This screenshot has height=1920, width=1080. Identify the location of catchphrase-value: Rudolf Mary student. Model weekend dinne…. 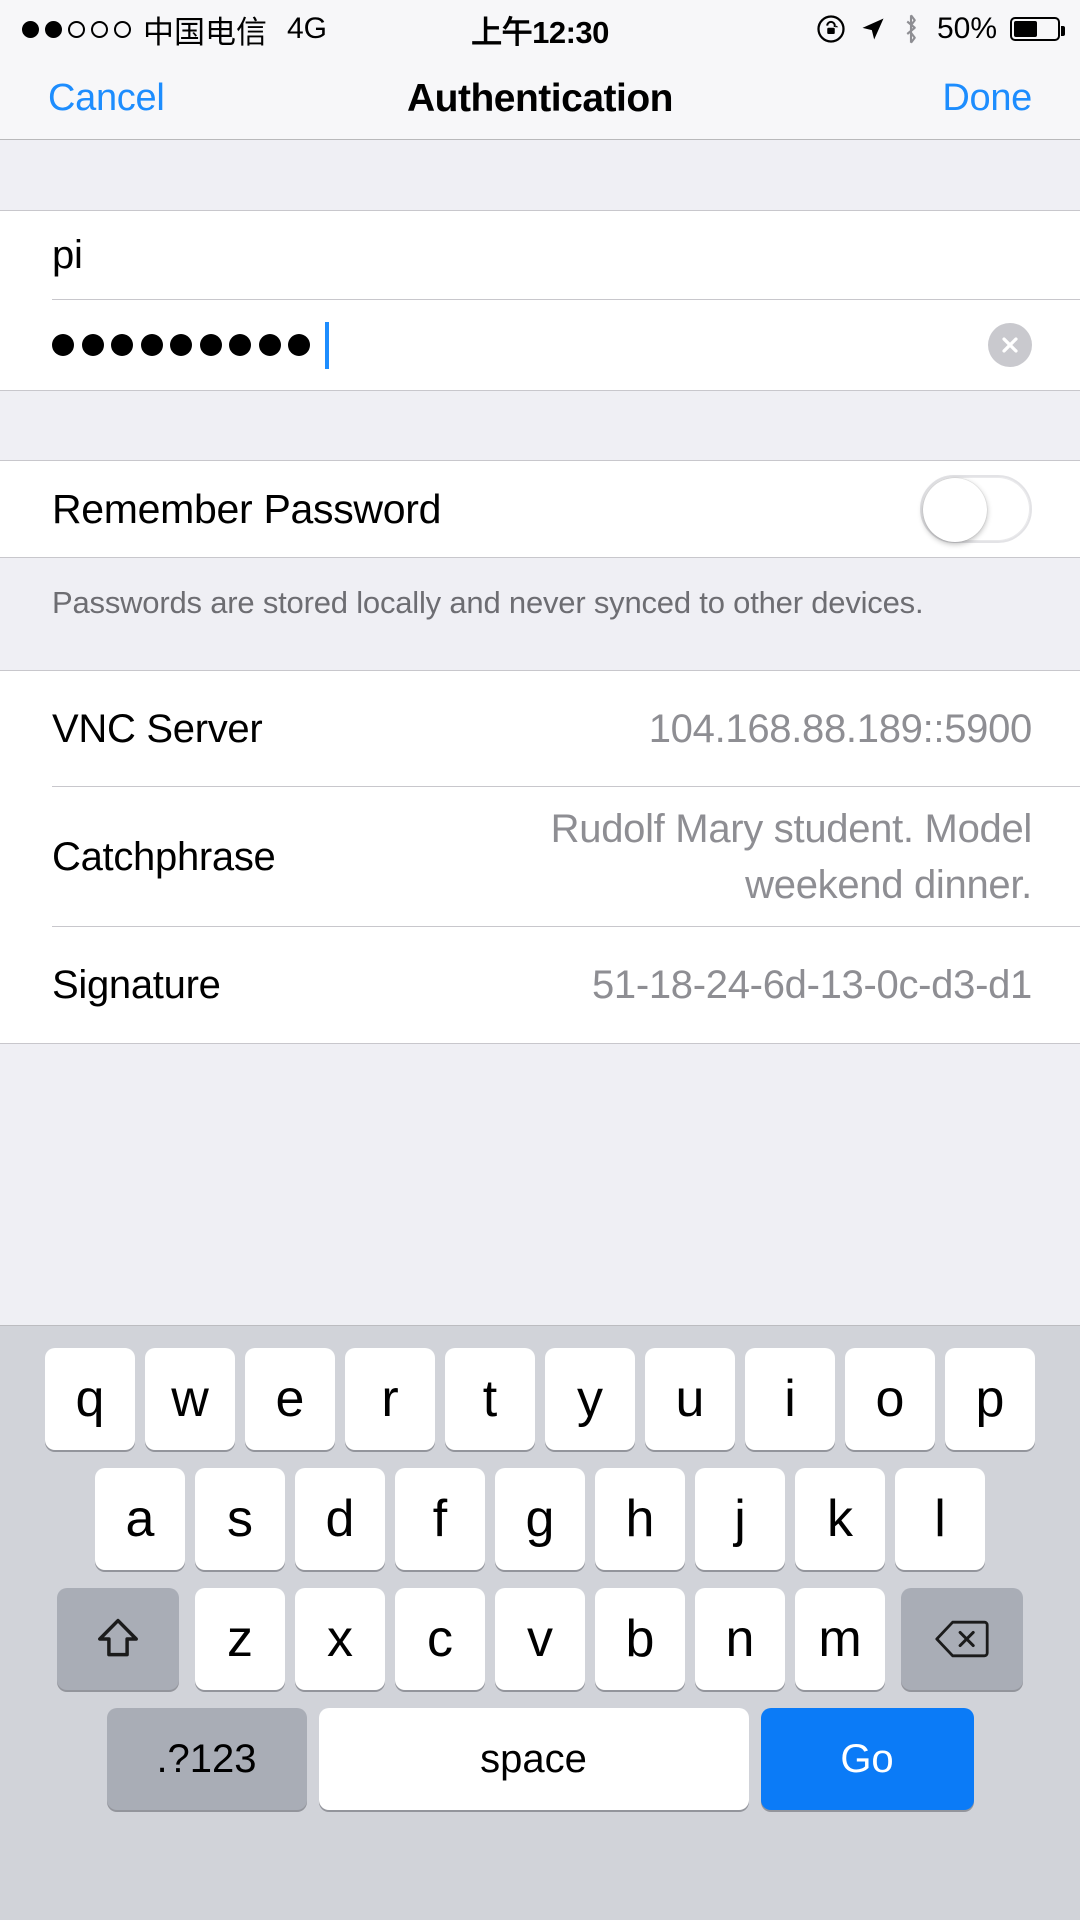
(791, 857).